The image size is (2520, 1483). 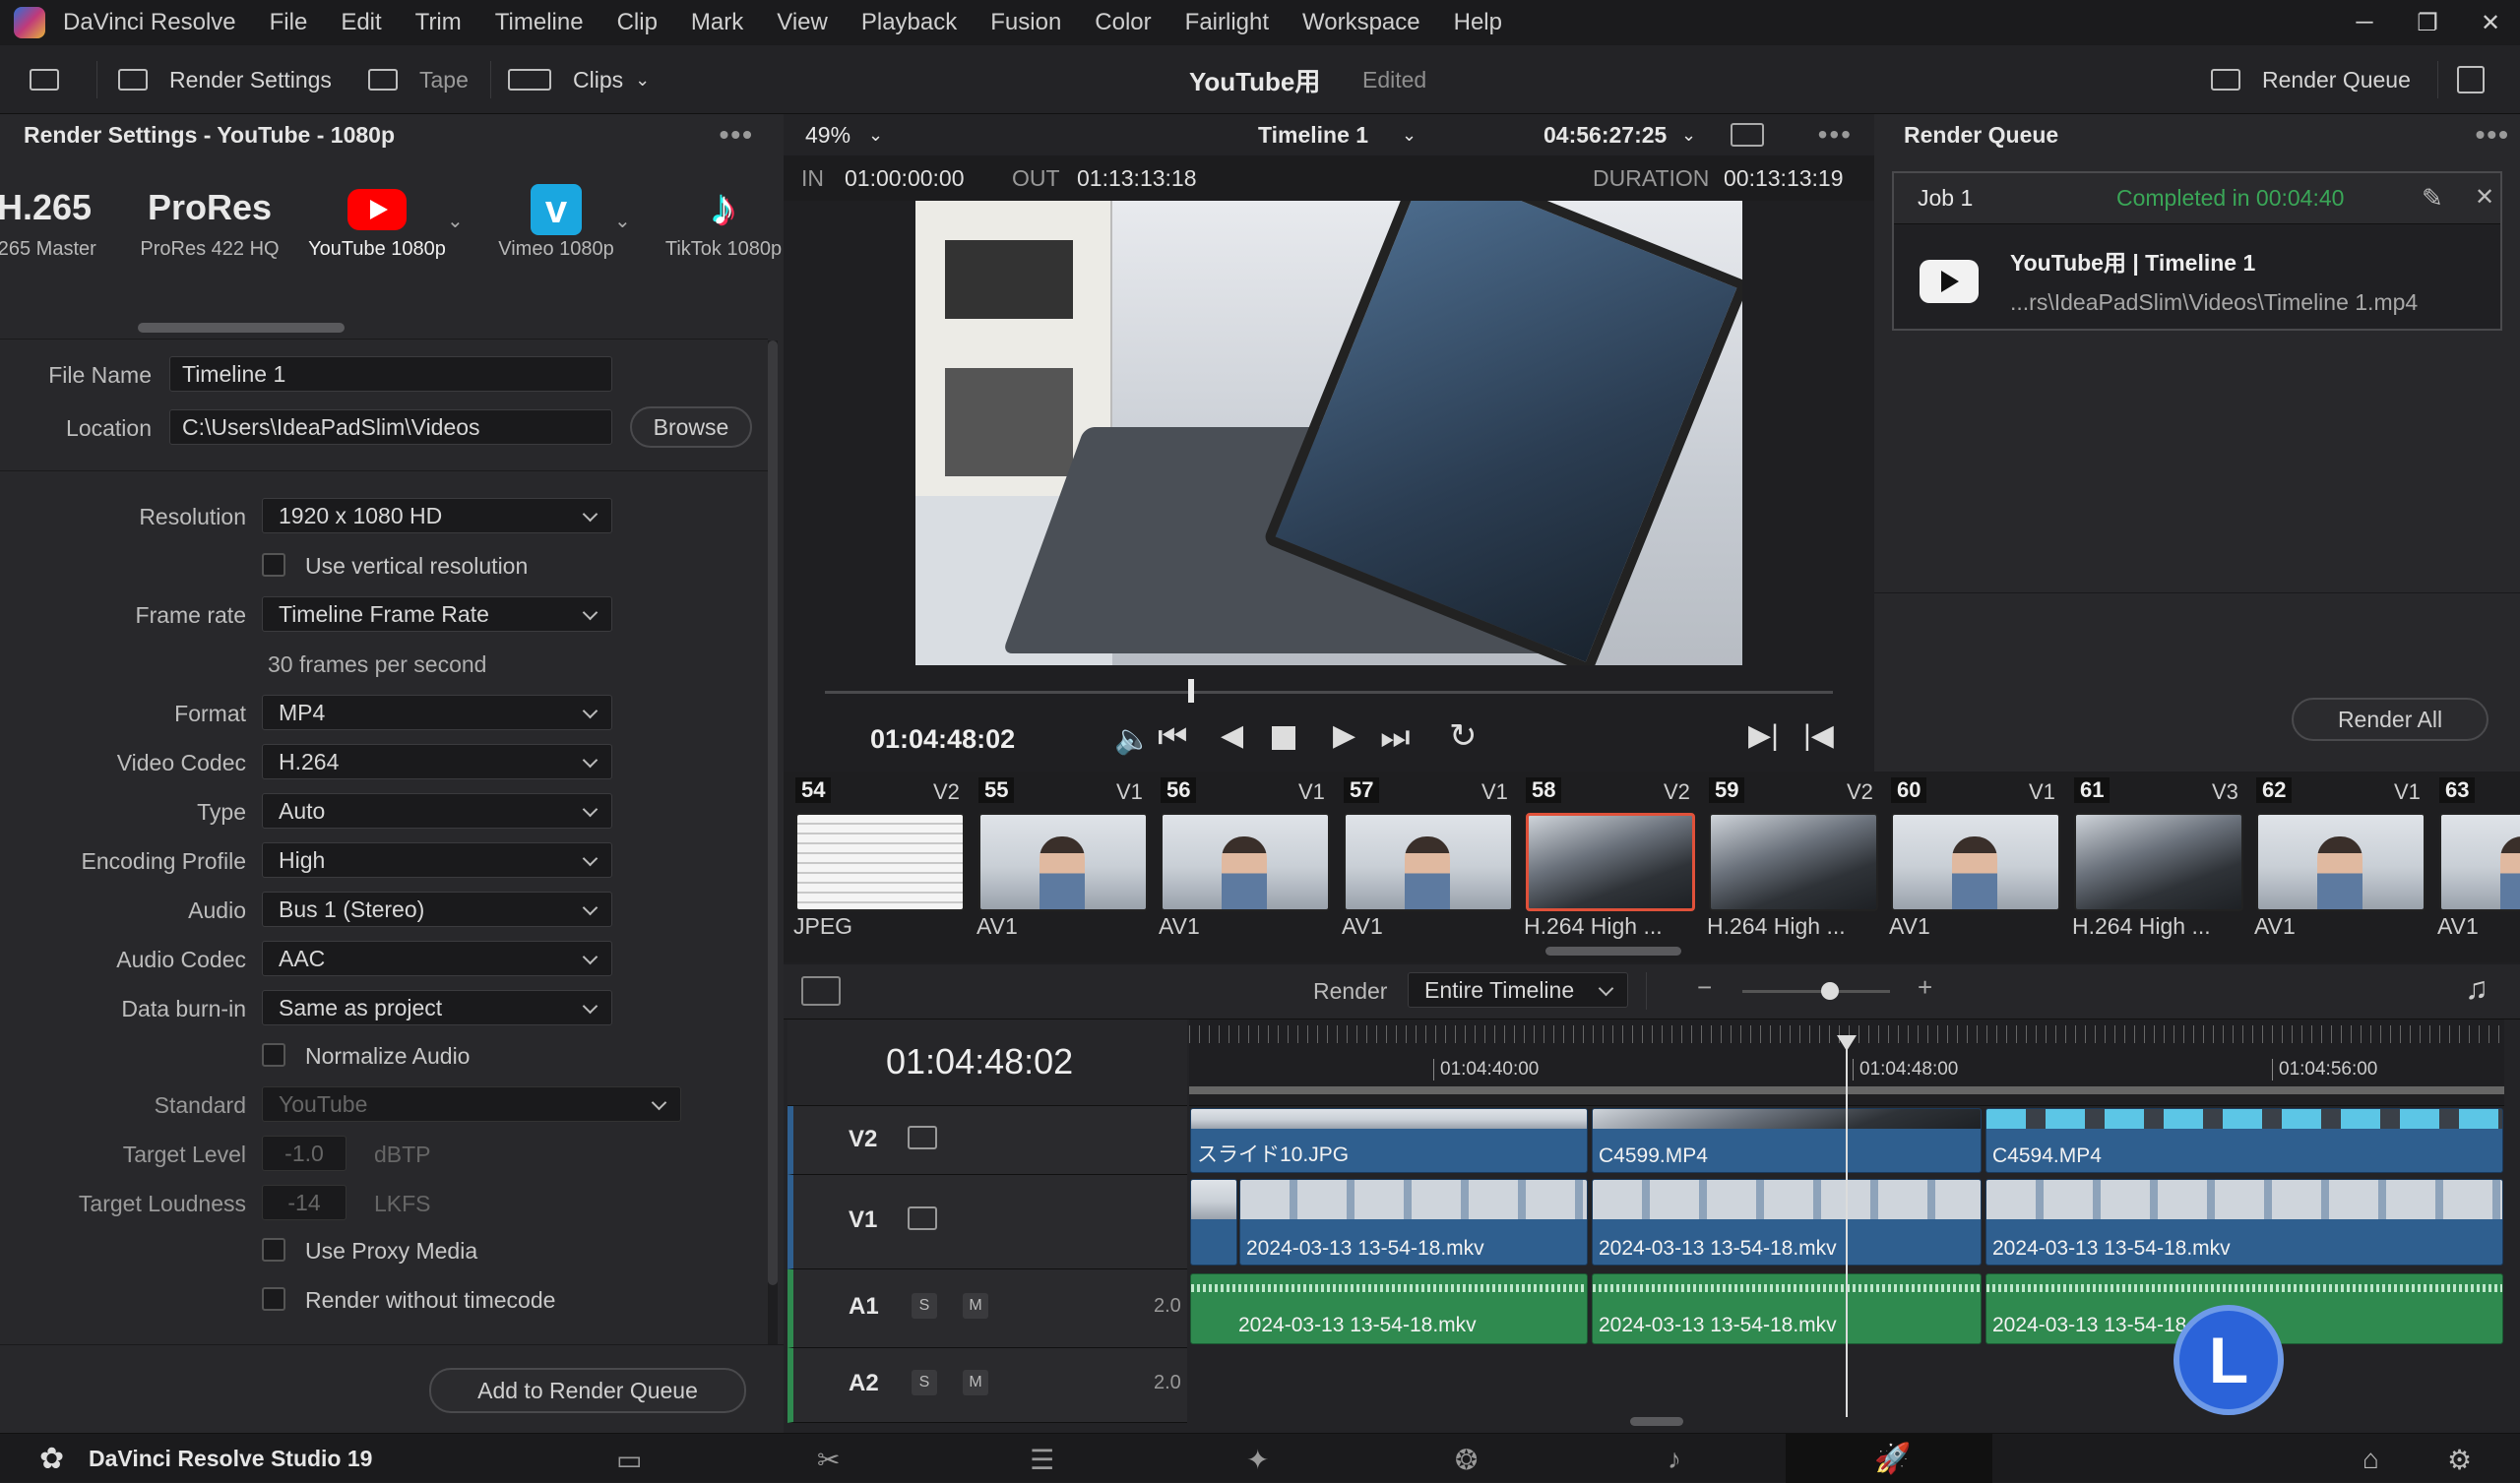 I want to click on audio-dropdown: Bus 1 (Stereo), so click(x=437, y=909).